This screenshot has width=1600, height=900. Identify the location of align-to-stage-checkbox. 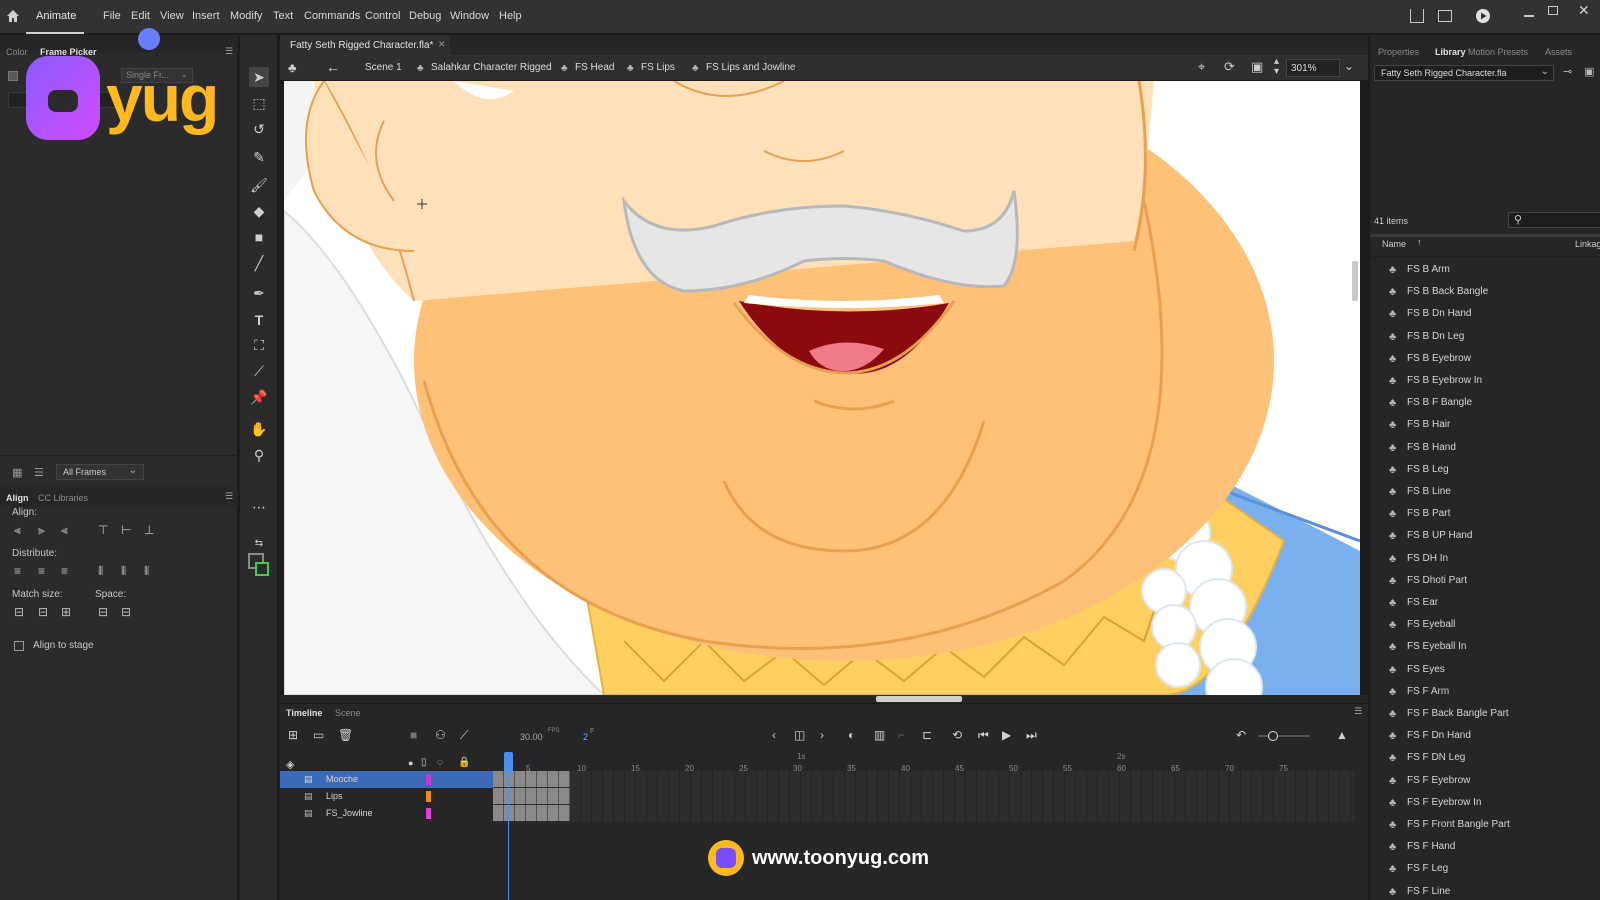
(19, 646).